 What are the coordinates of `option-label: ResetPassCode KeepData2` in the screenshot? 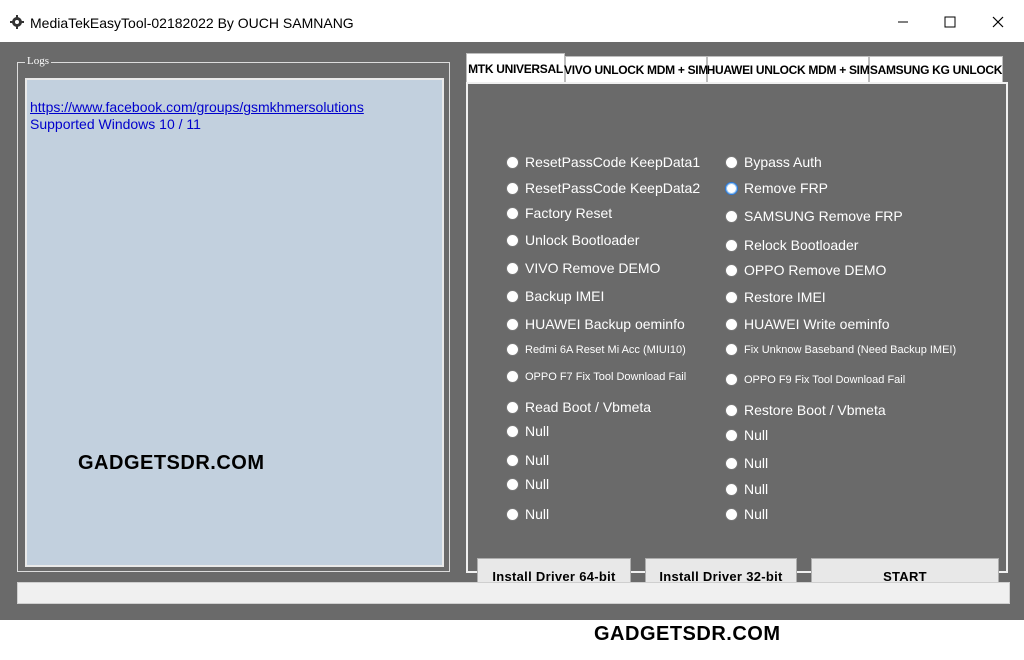 It's located at (613, 188).